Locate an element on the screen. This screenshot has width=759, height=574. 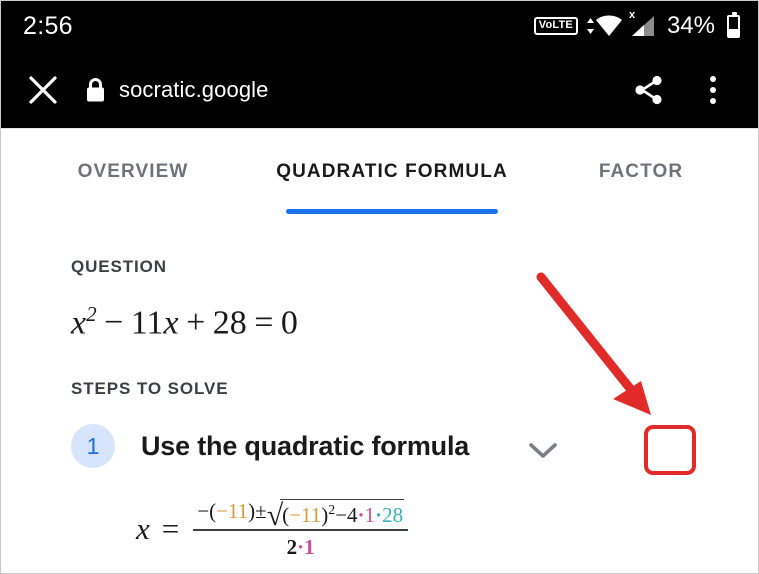
battery-percent: 34% is located at coordinates (690, 25).